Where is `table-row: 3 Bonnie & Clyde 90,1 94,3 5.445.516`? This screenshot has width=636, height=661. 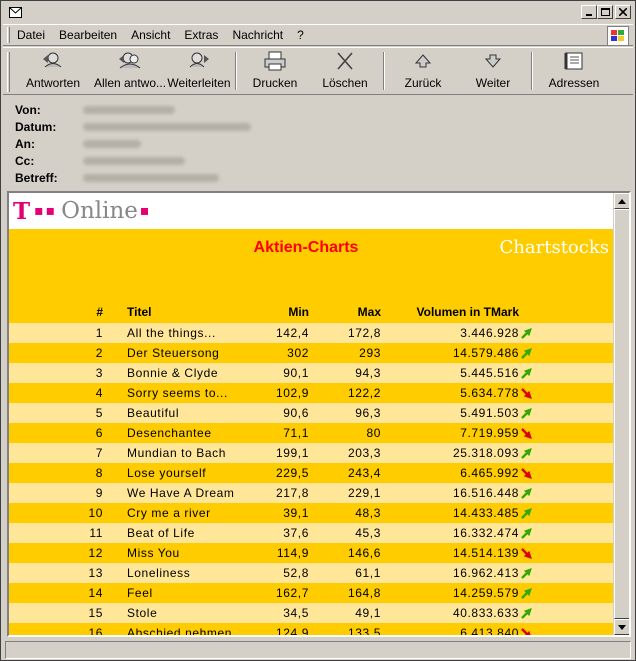 table-row: 3 Bonnie & Clyde 90,1 94,3 5.445.516 is located at coordinates (312, 373).